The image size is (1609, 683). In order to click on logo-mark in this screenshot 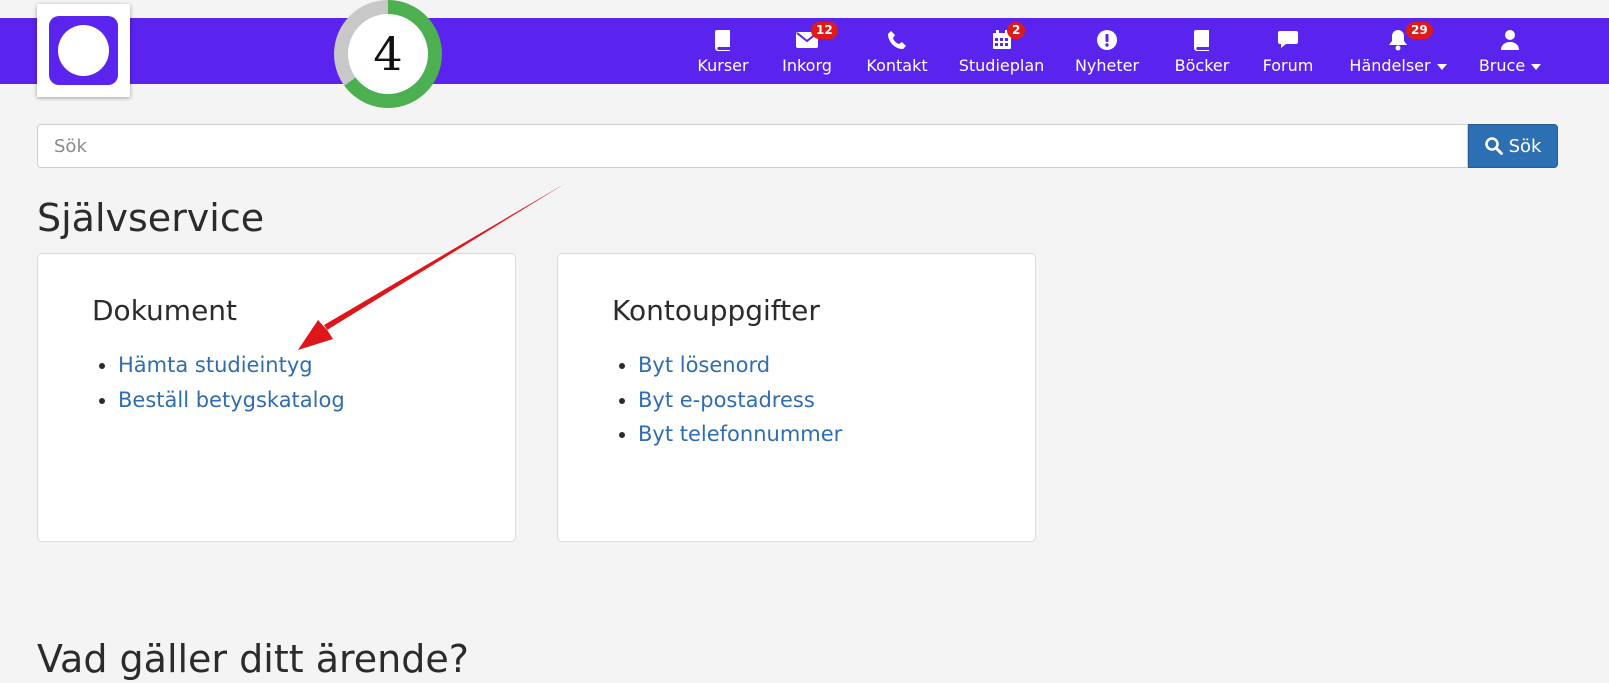, I will do `click(83, 50)`.